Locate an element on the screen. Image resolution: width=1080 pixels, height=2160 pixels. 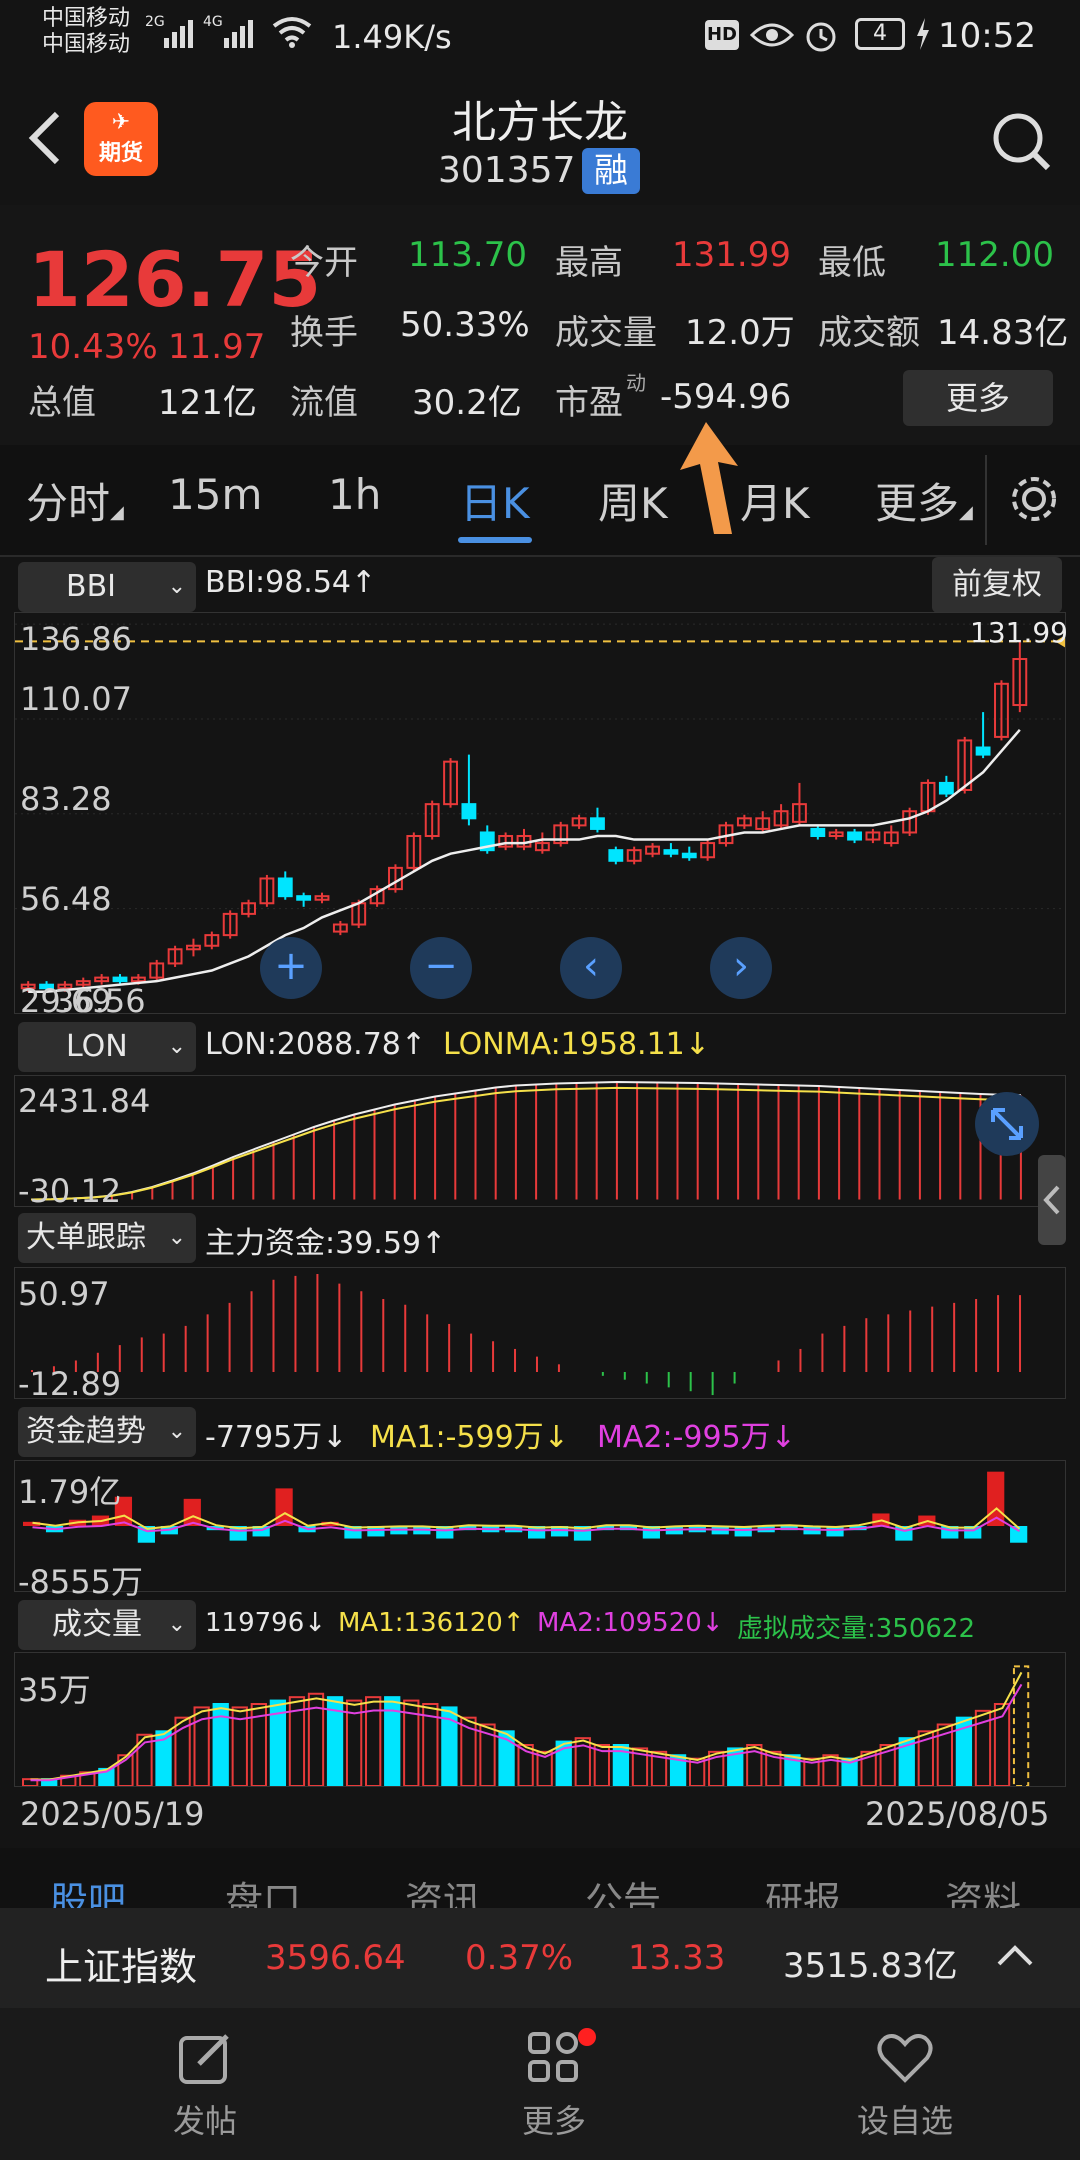
lonma-value: LONMA:1958.11↓ is located at coordinates (576, 1044).